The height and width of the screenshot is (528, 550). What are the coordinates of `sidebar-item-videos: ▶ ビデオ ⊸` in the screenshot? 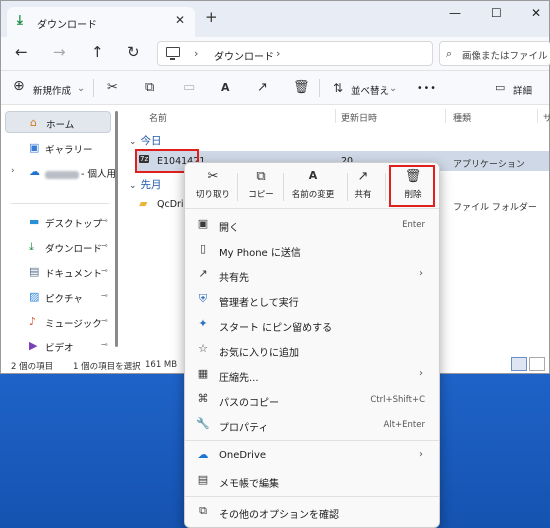 It's located at (58, 346).